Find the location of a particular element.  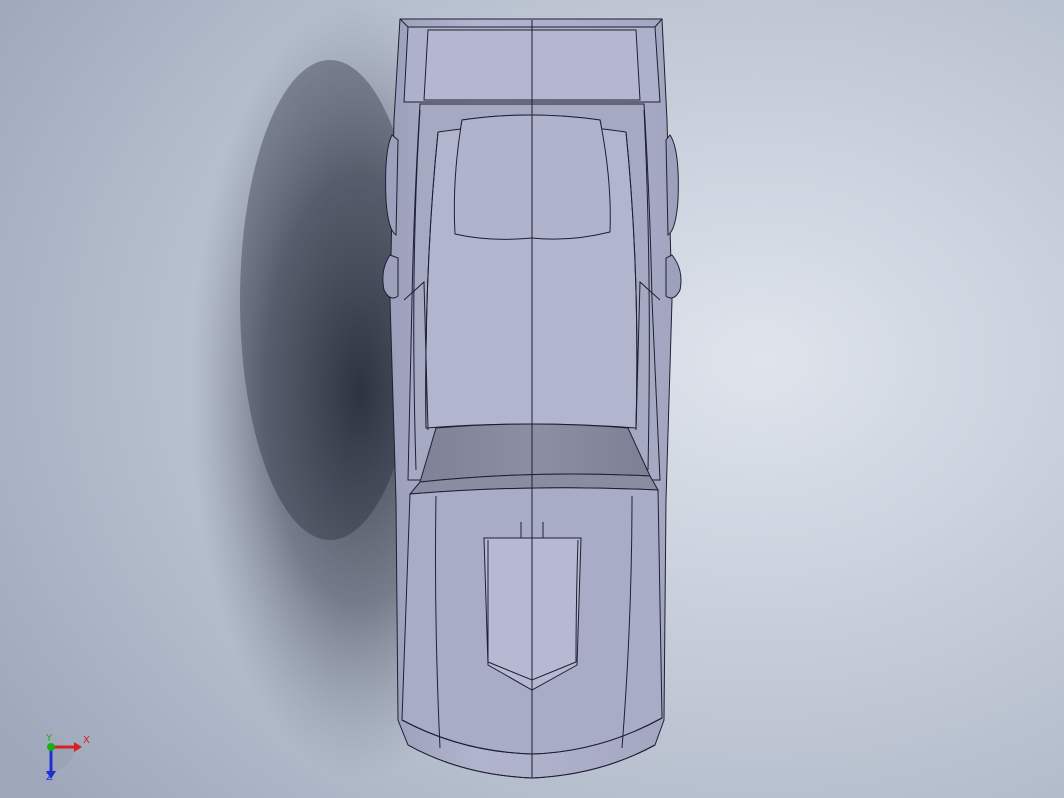

triad-quadrant is located at coordinates (62, 759).